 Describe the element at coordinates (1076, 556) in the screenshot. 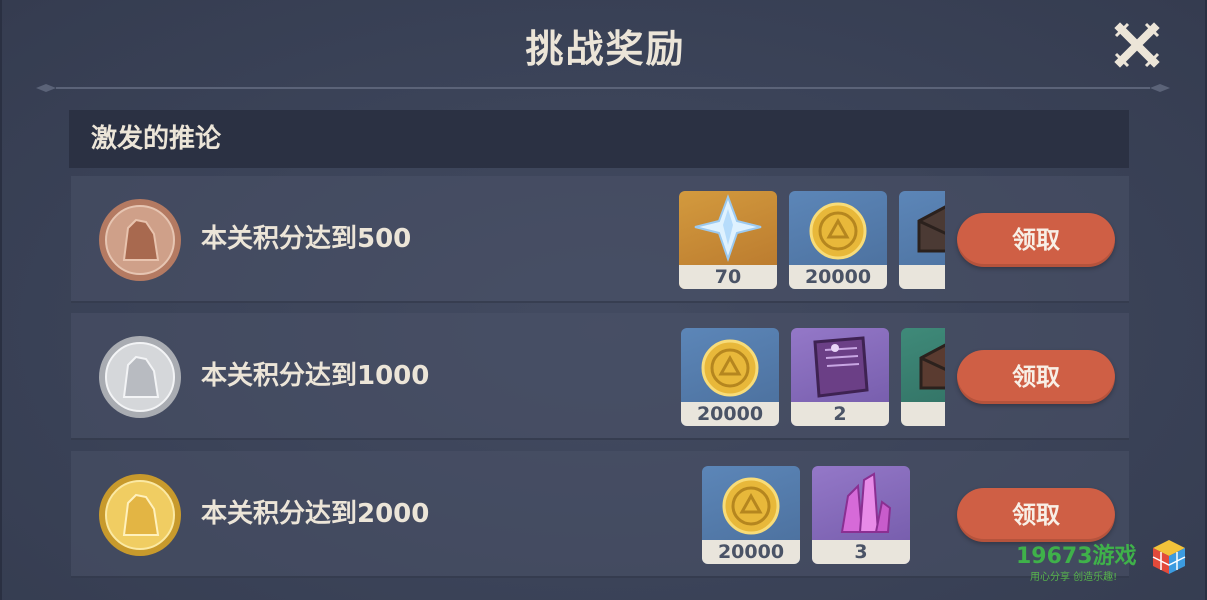

I see `watermark-text: 19673游戏` at that location.